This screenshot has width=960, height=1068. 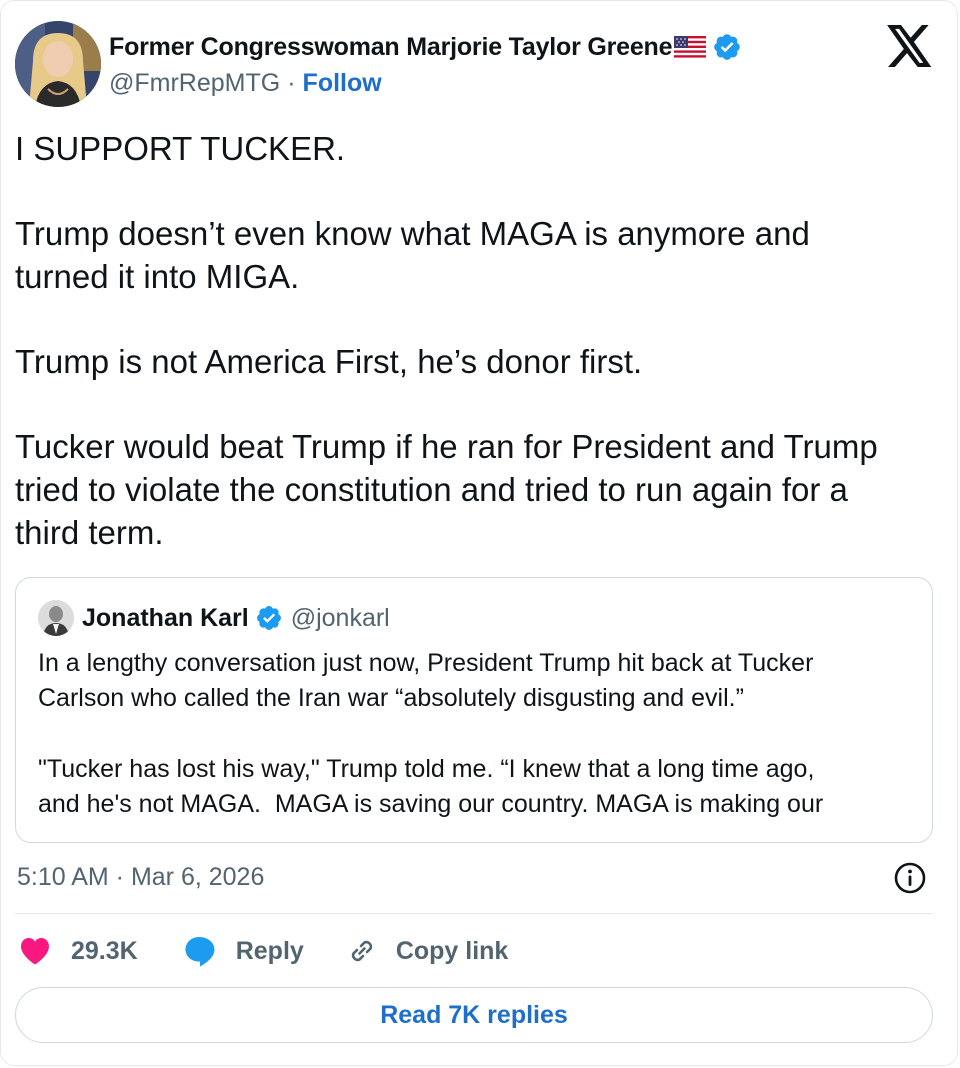 I want to click on quoted-author-avatar, so click(x=56, y=618).